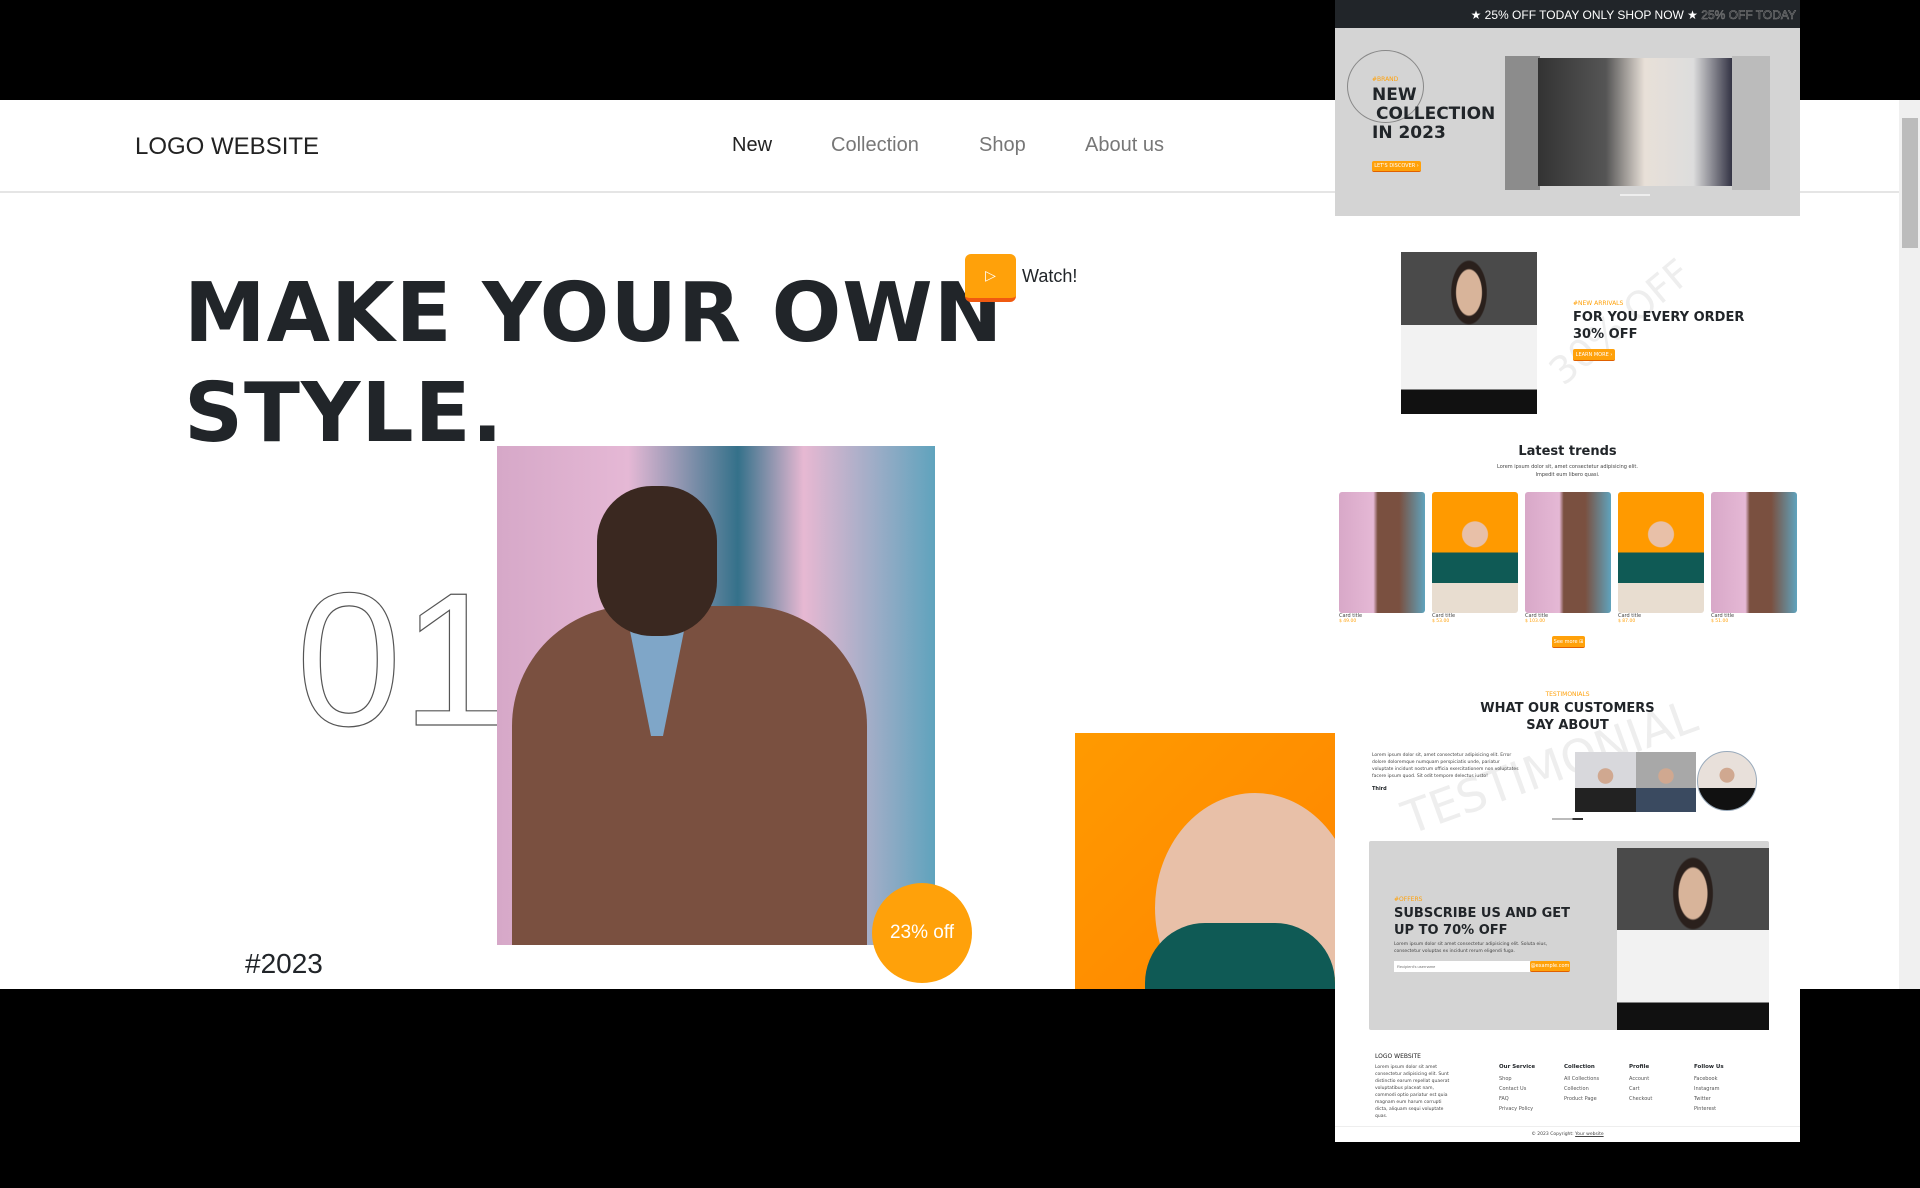  Describe the element at coordinates (752, 145) in the screenshot. I see `nav-new: New` at that location.